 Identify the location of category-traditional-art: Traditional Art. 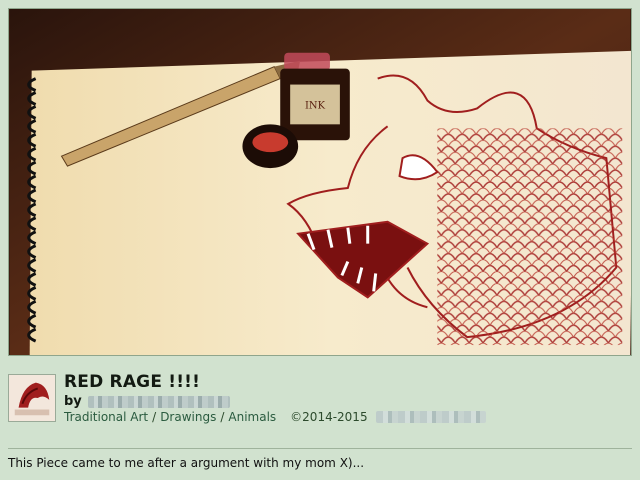
(106, 417).